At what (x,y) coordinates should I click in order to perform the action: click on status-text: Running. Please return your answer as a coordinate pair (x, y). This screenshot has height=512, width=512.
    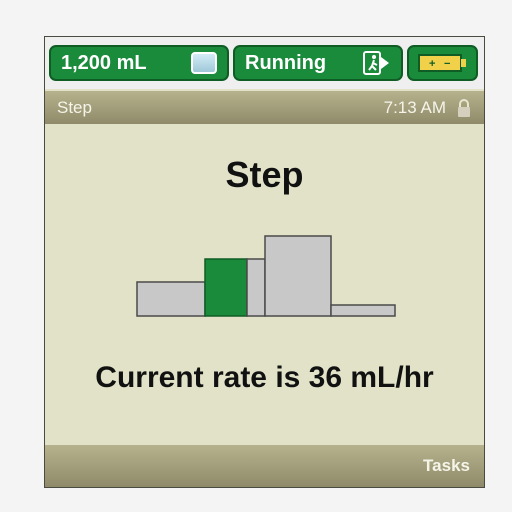
    Looking at the image, I should click on (286, 62).